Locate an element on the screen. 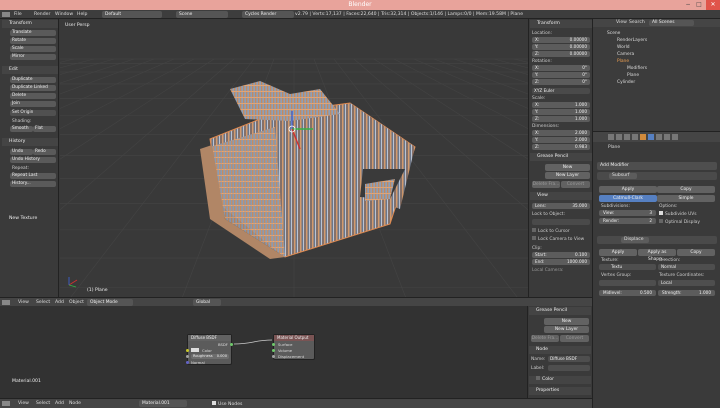 The width and height of the screenshot is (720, 408). catmull-clark-button: Catmull-Clark is located at coordinates (628, 198).